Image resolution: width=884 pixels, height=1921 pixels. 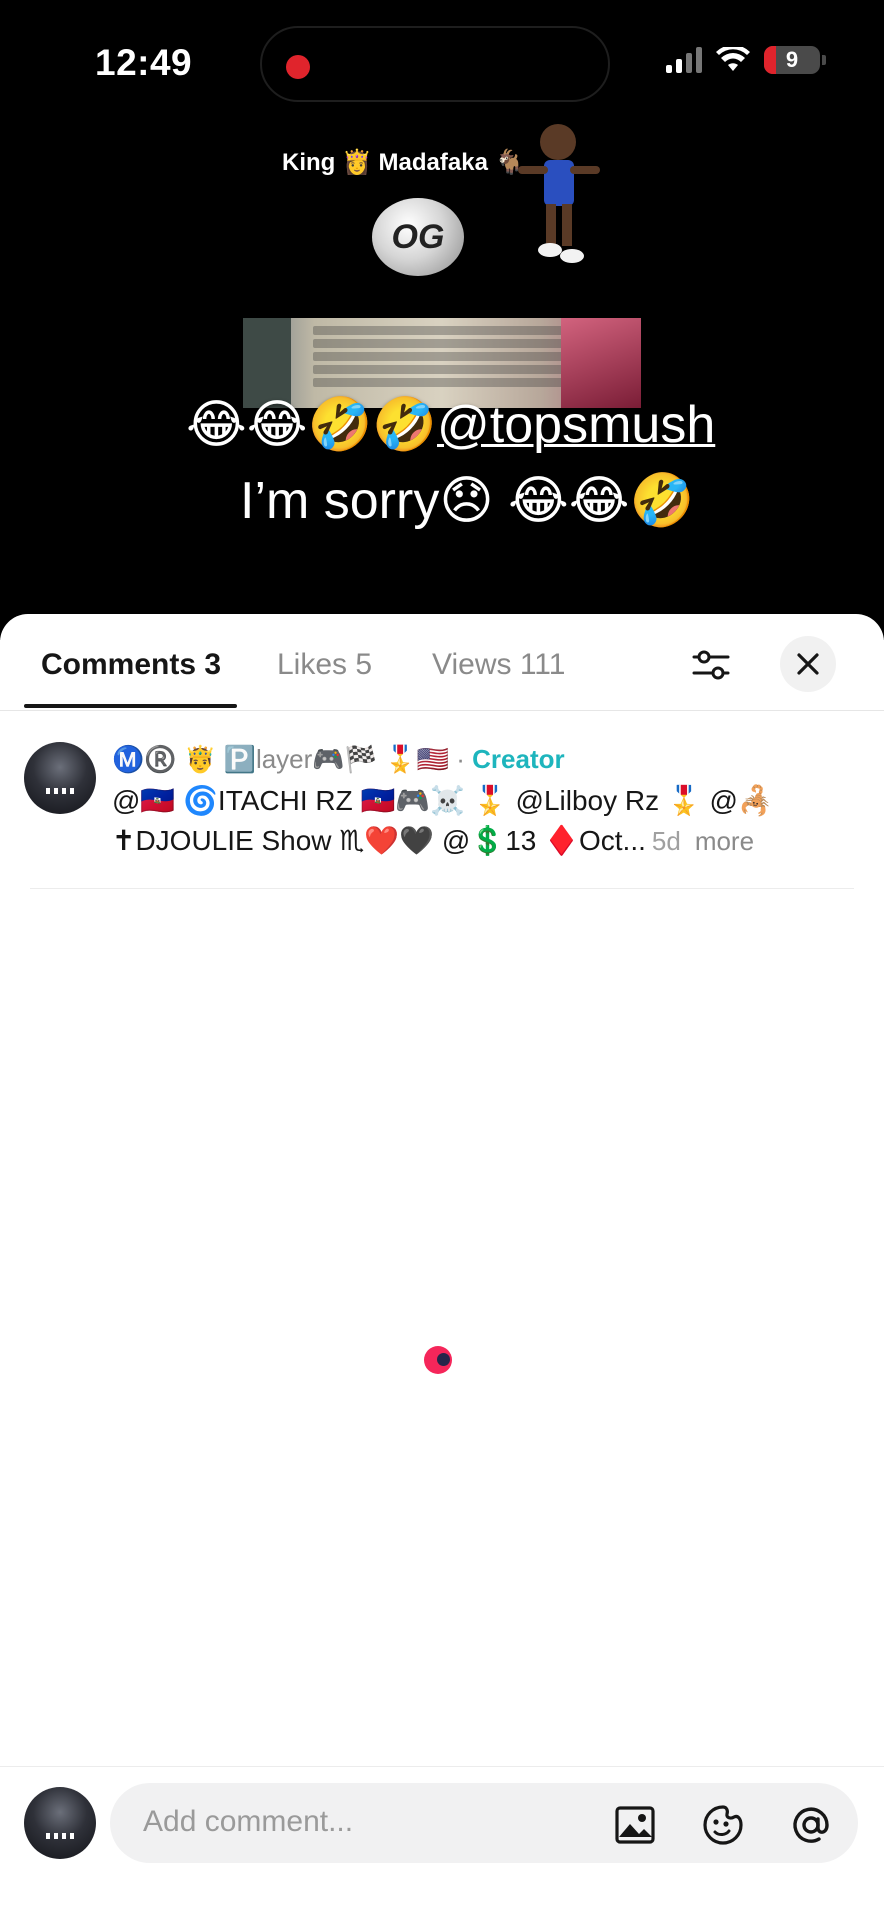 I want to click on video-caption-line-2: I’m sorry😞 😂😂🤣, so click(x=467, y=501).